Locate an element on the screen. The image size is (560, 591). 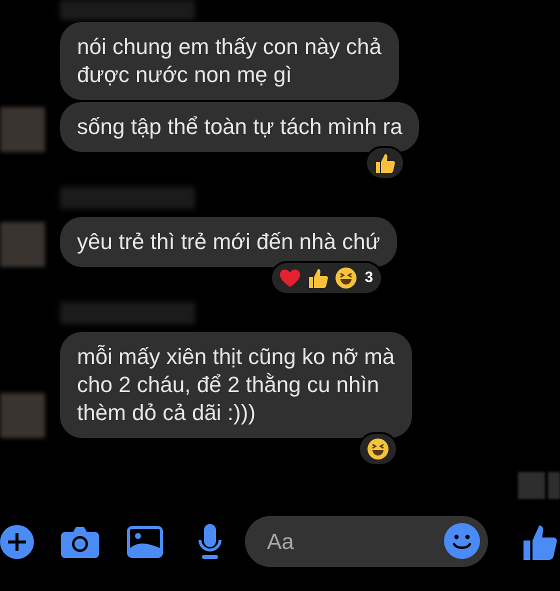
camera-button is located at coordinates (80, 542).